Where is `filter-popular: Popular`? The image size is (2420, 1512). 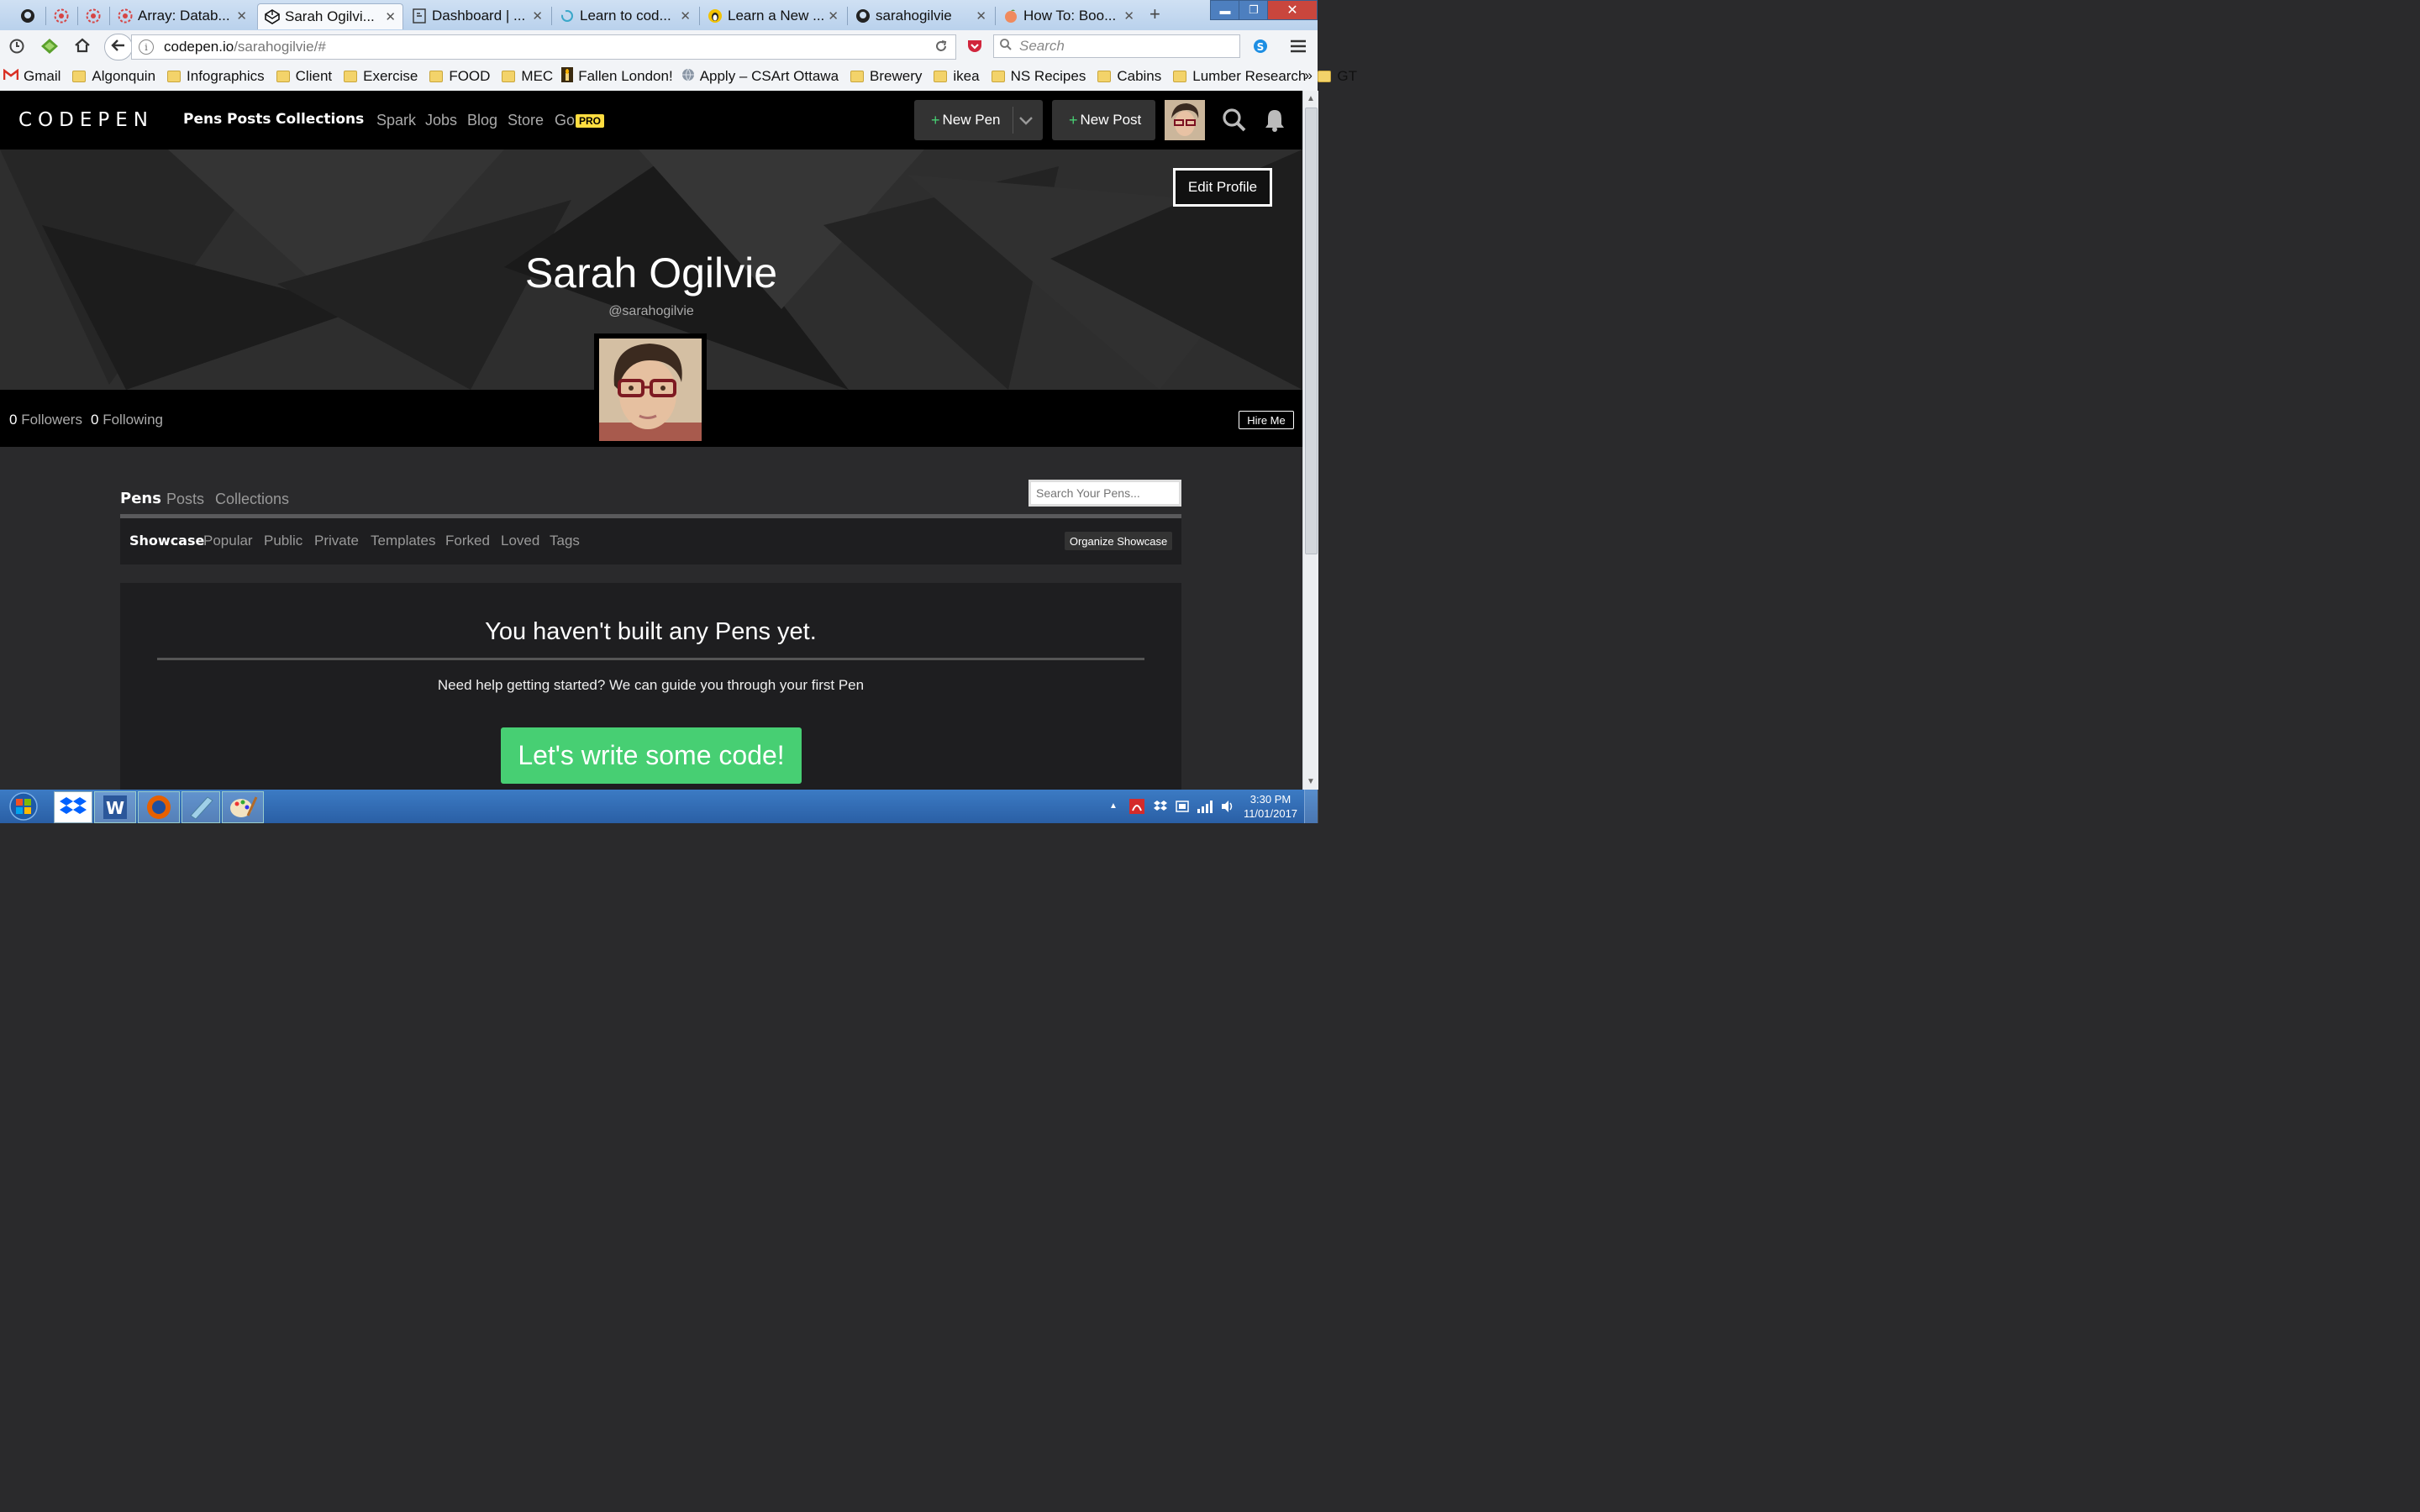 filter-popular: Popular is located at coordinates (228, 541).